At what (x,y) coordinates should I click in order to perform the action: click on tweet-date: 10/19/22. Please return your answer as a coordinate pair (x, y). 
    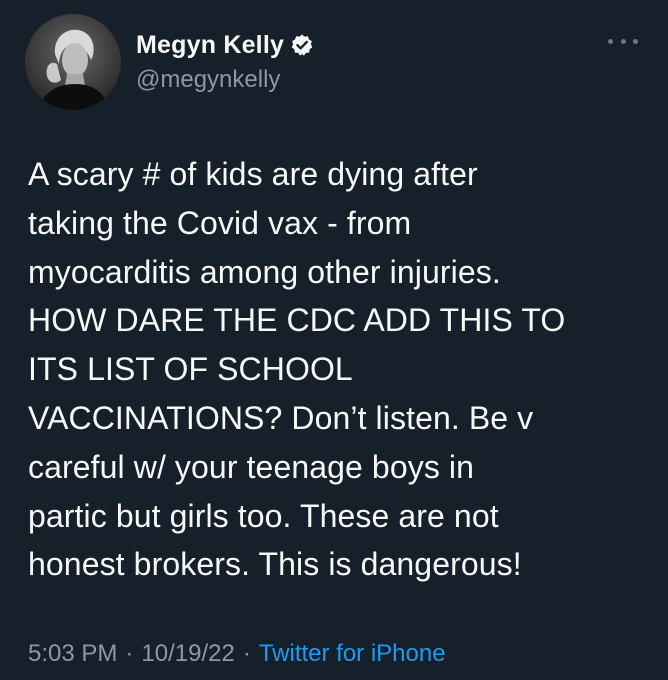
    Looking at the image, I should click on (187, 654).